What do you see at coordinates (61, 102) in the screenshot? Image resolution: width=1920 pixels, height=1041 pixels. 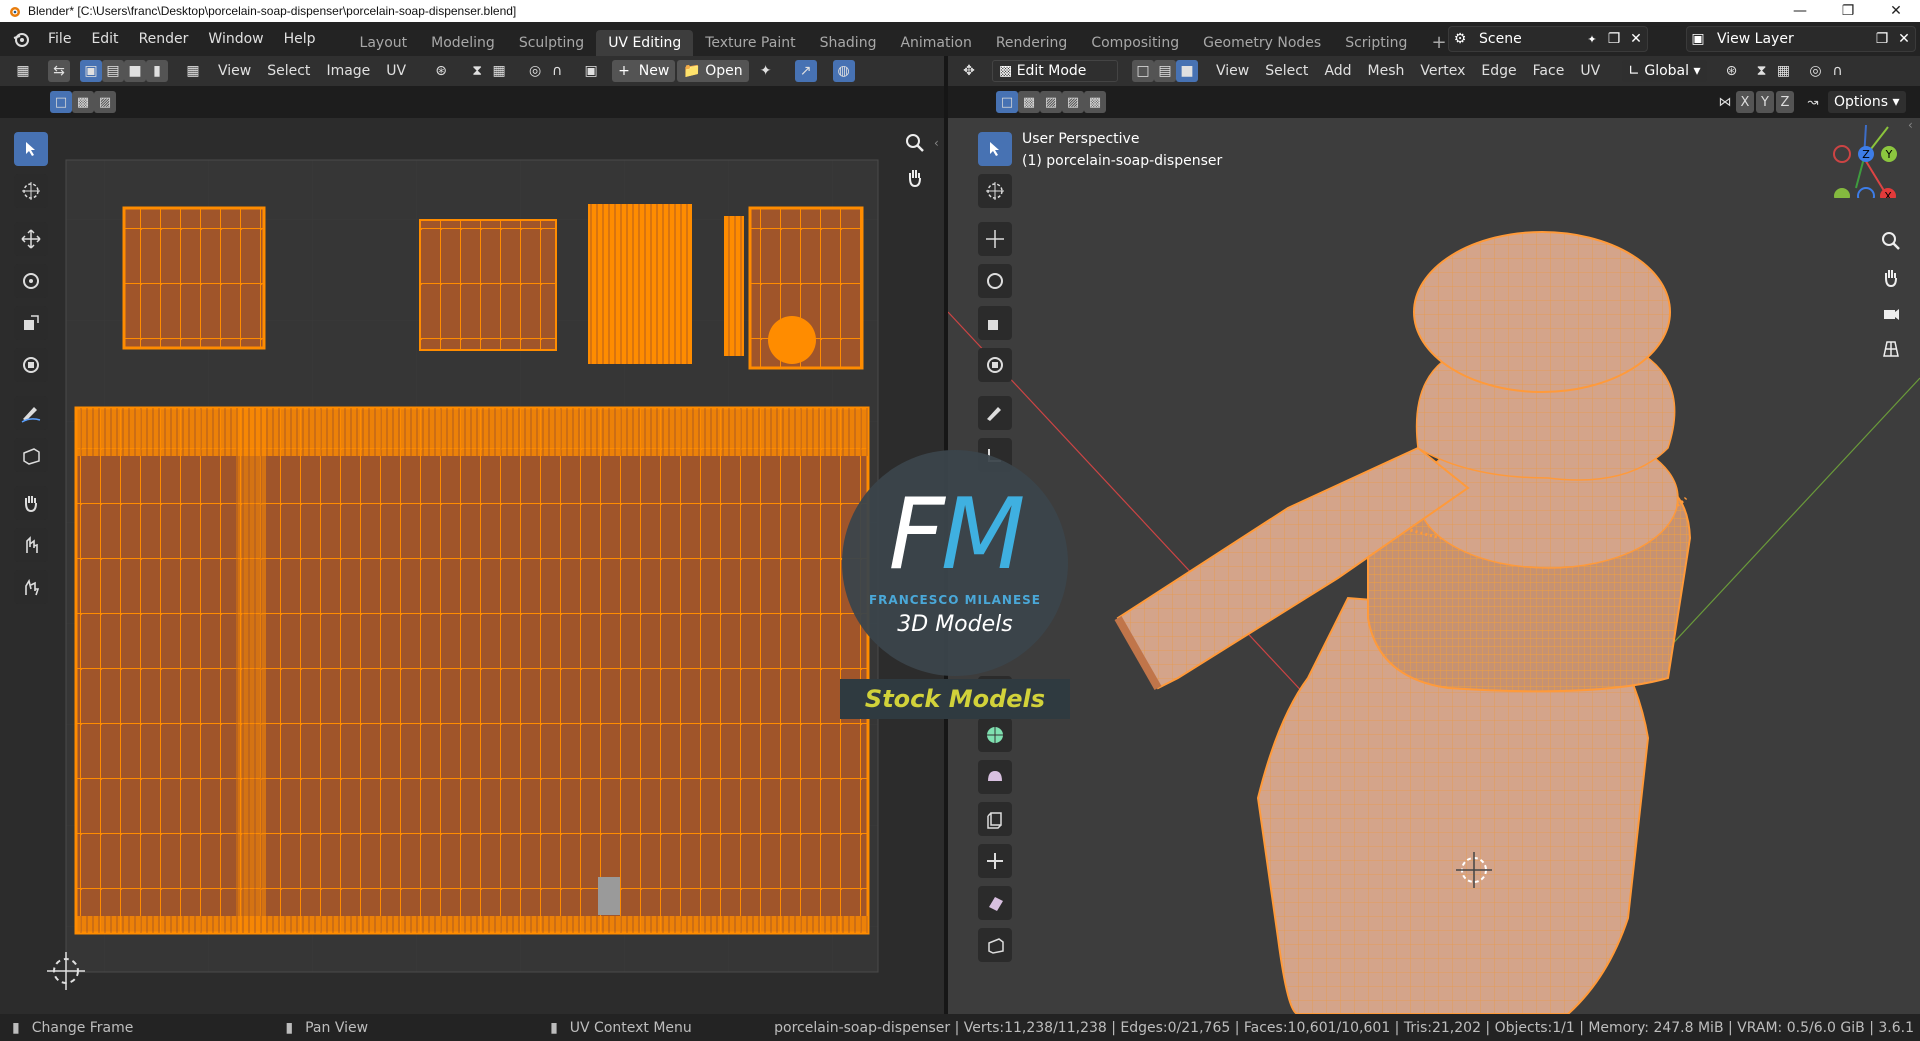 I see `select-new-icon: □` at bounding box center [61, 102].